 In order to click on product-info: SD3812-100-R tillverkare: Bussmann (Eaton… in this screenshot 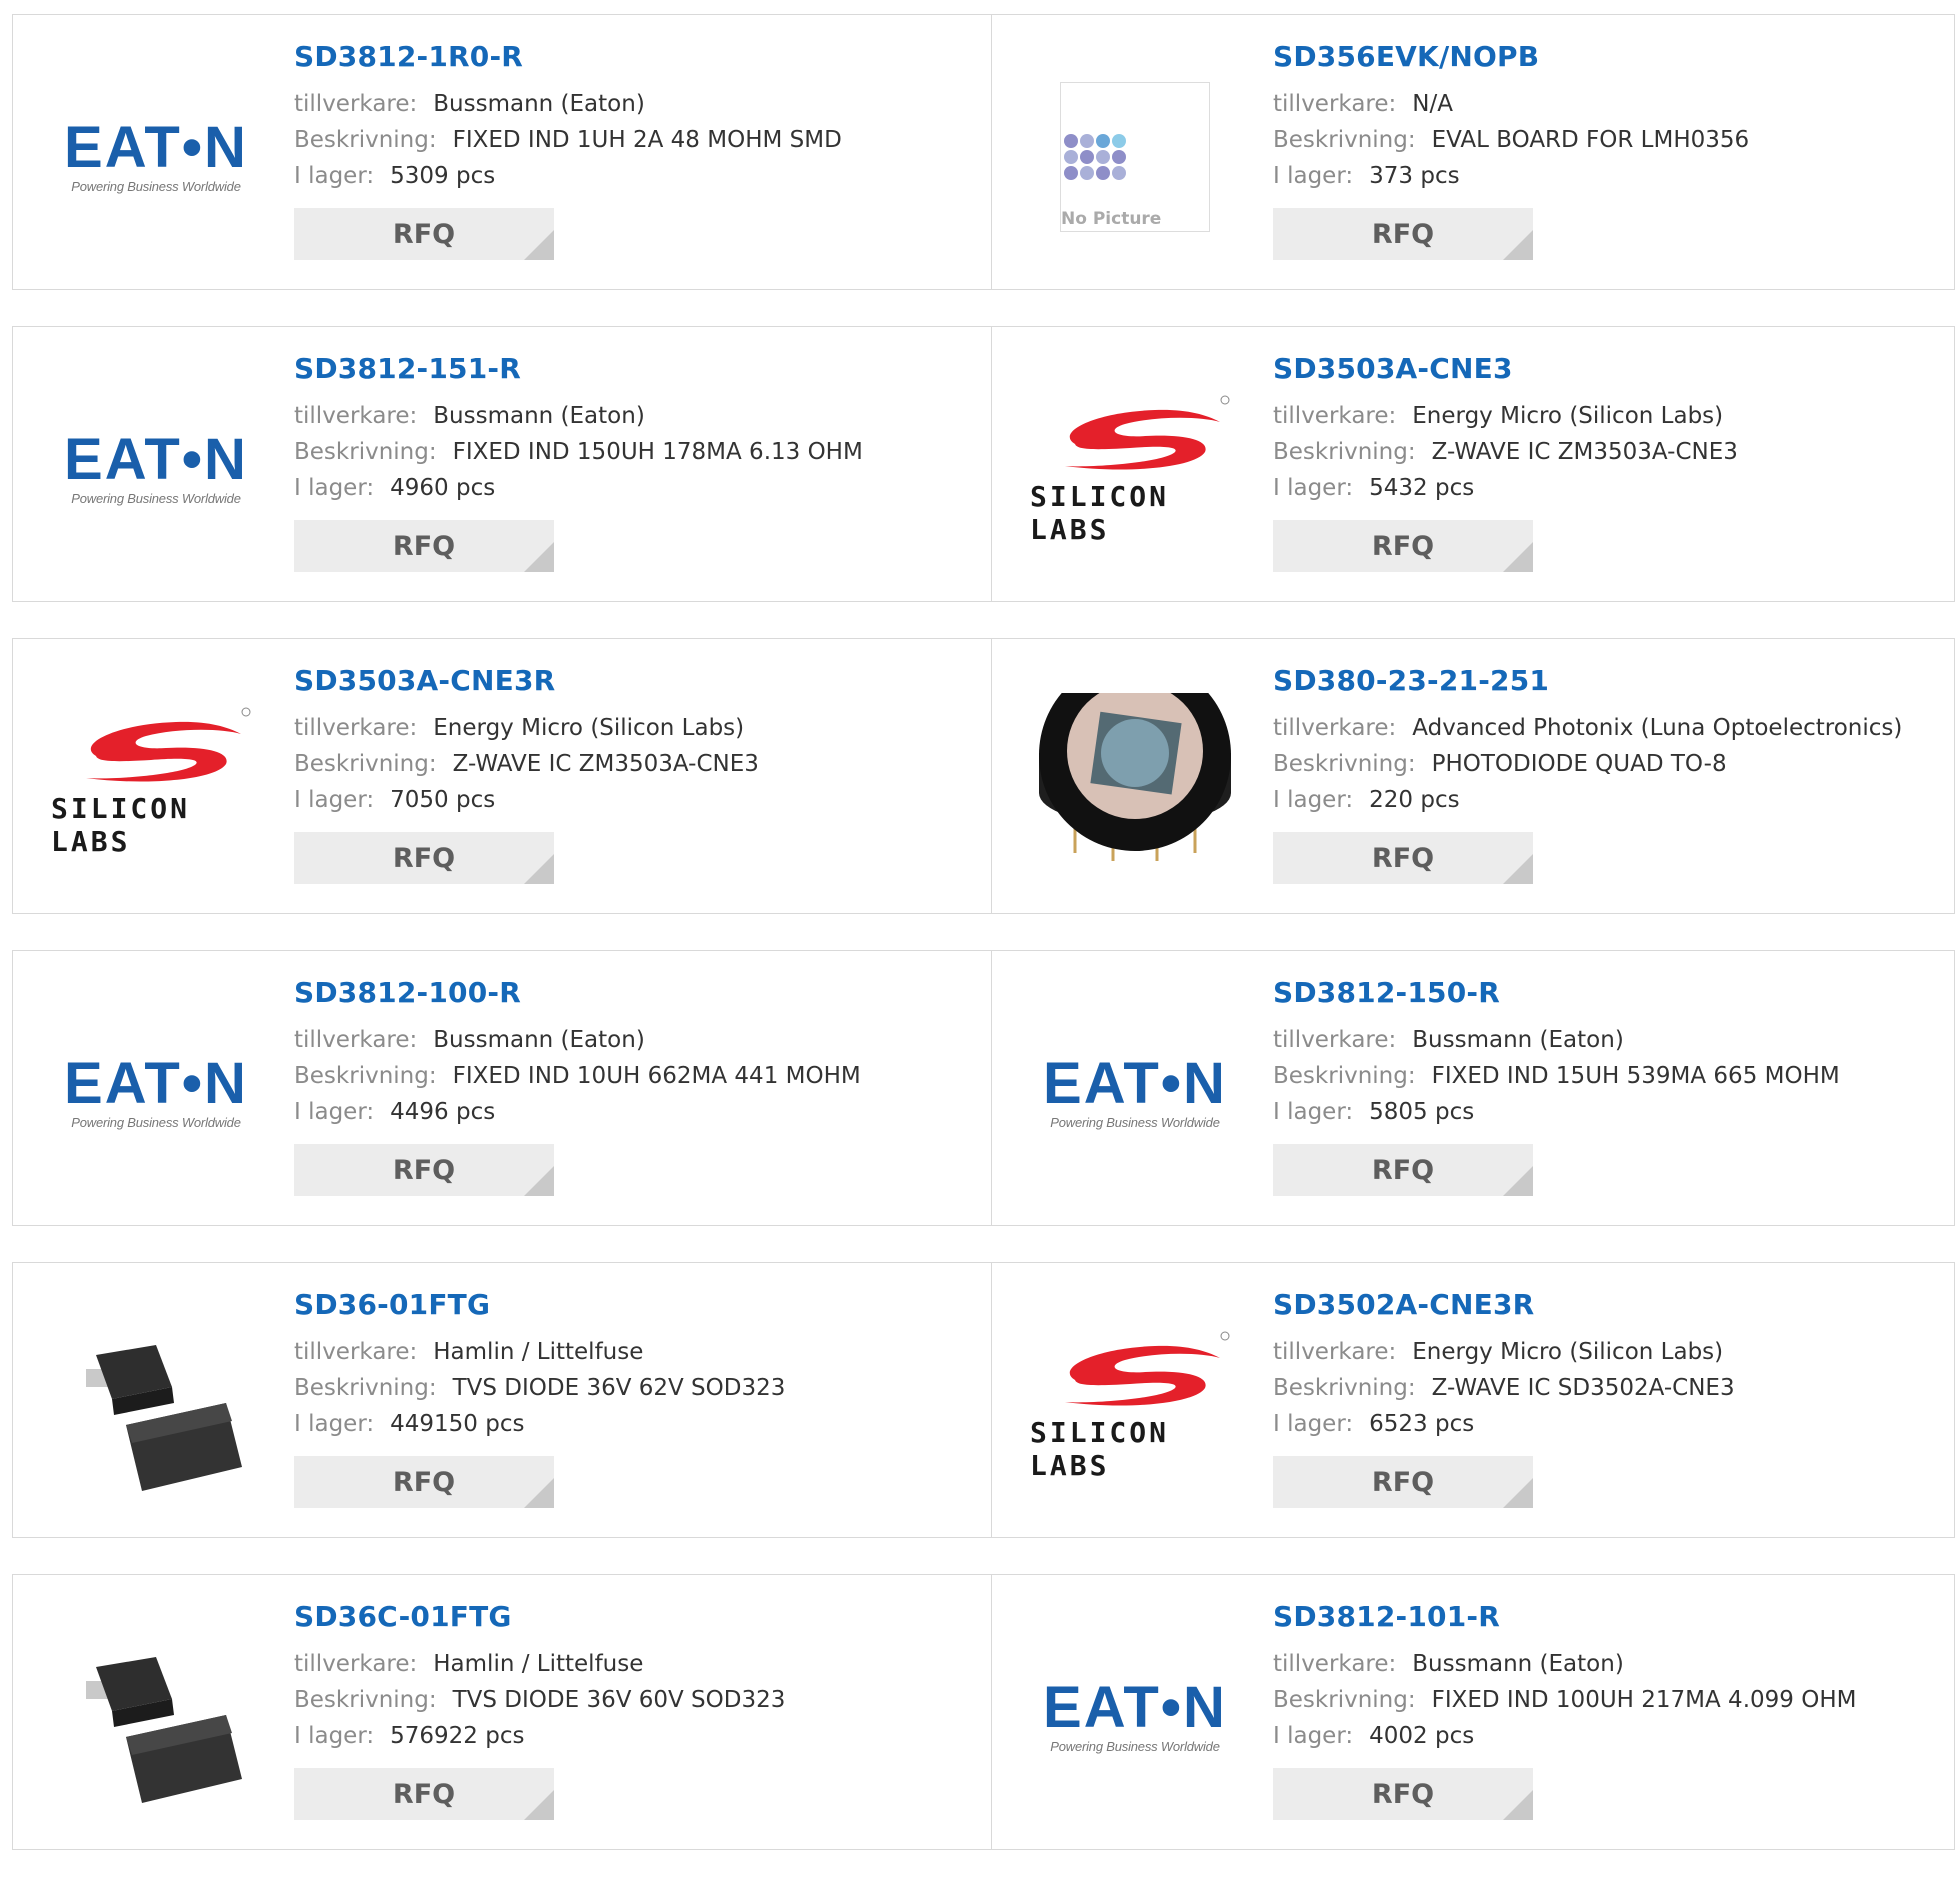, I will do `click(577, 1087)`.